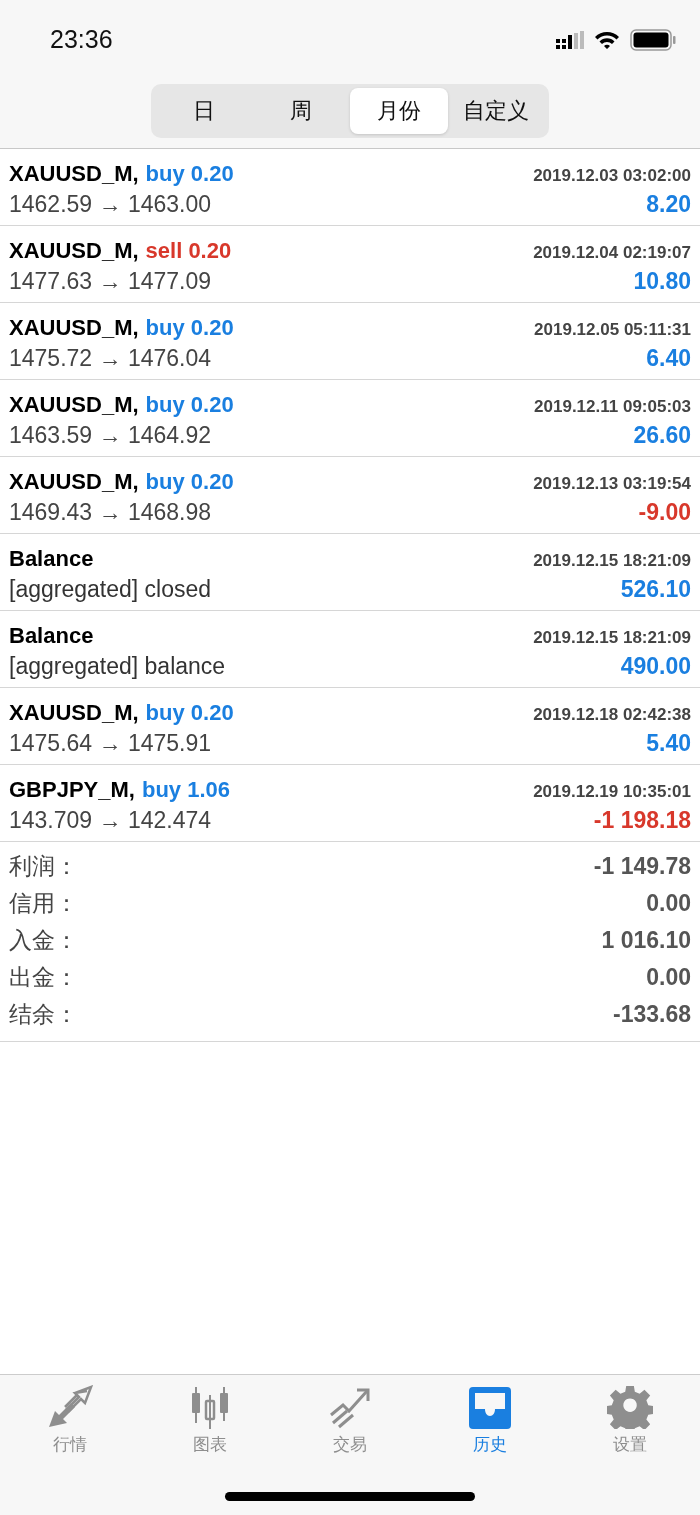  What do you see at coordinates (662, 435) in the screenshot?
I see `deal-profit: 26.60` at bounding box center [662, 435].